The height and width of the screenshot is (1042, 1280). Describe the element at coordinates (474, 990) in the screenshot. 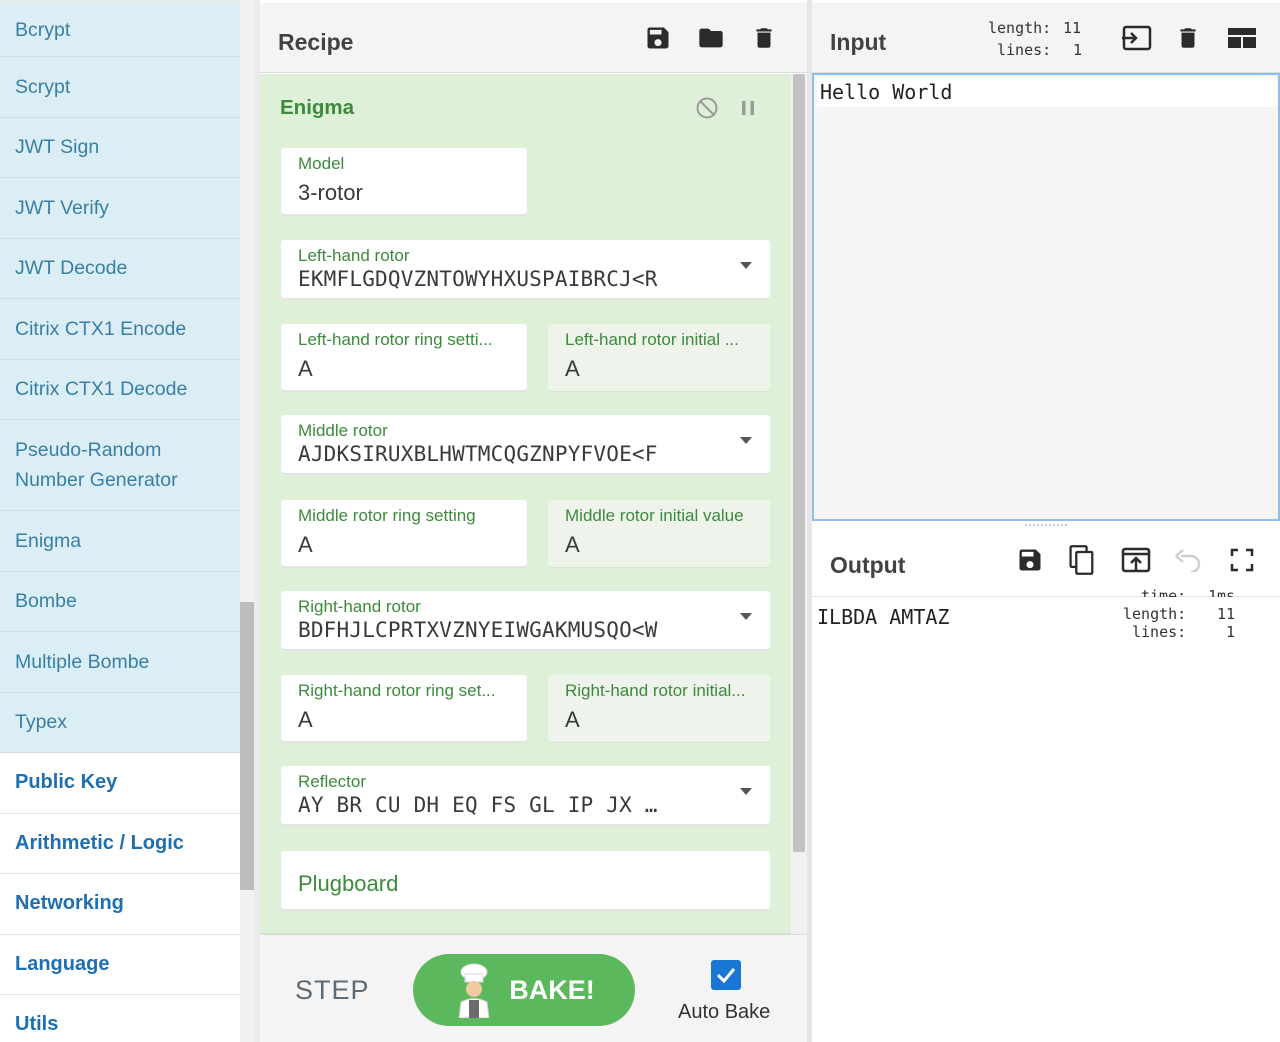

I see `chef-icon` at that location.